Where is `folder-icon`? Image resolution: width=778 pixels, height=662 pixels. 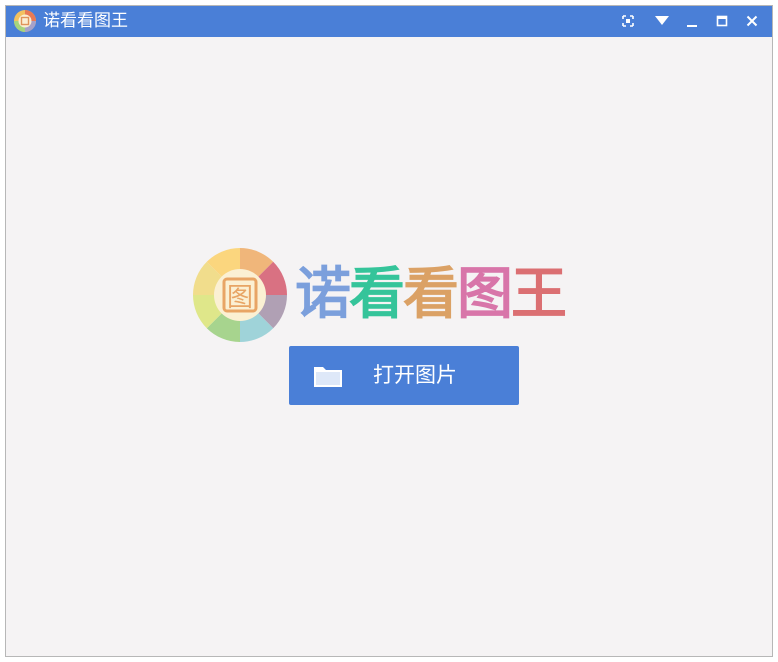 folder-icon is located at coordinates (328, 377).